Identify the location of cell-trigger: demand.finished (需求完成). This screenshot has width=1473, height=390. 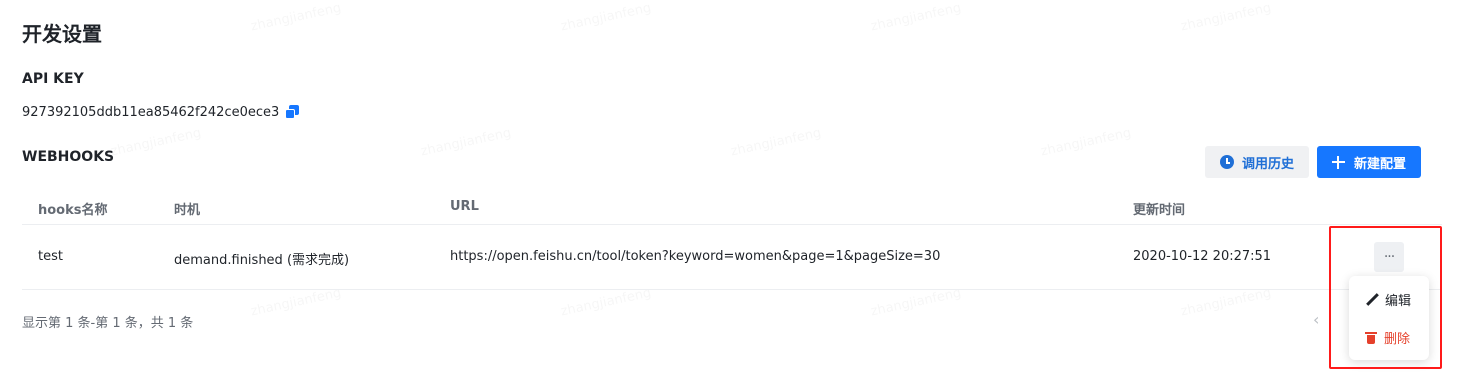
(262, 260).